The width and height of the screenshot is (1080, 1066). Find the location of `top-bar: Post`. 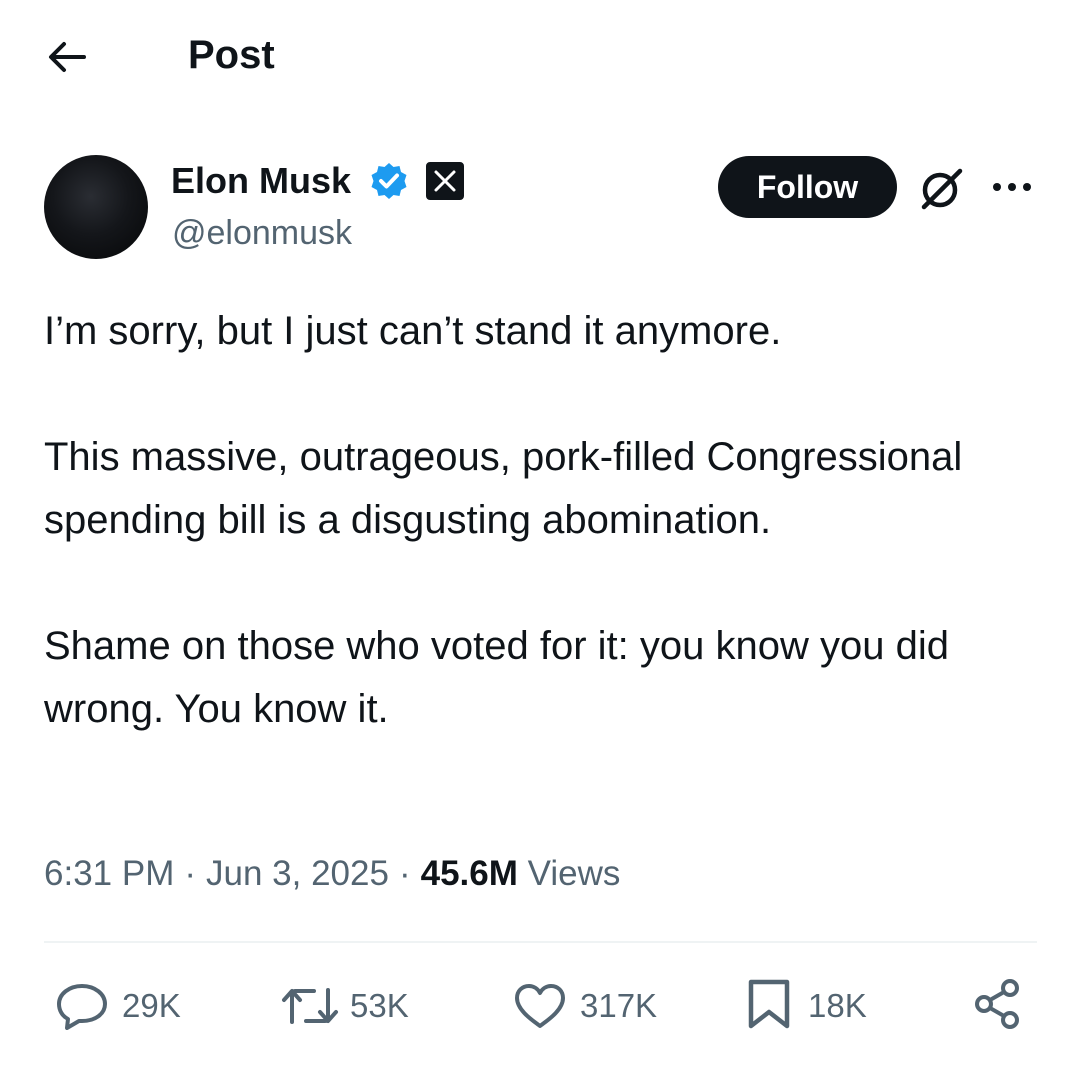

top-bar: Post is located at coordinates (540, 55).